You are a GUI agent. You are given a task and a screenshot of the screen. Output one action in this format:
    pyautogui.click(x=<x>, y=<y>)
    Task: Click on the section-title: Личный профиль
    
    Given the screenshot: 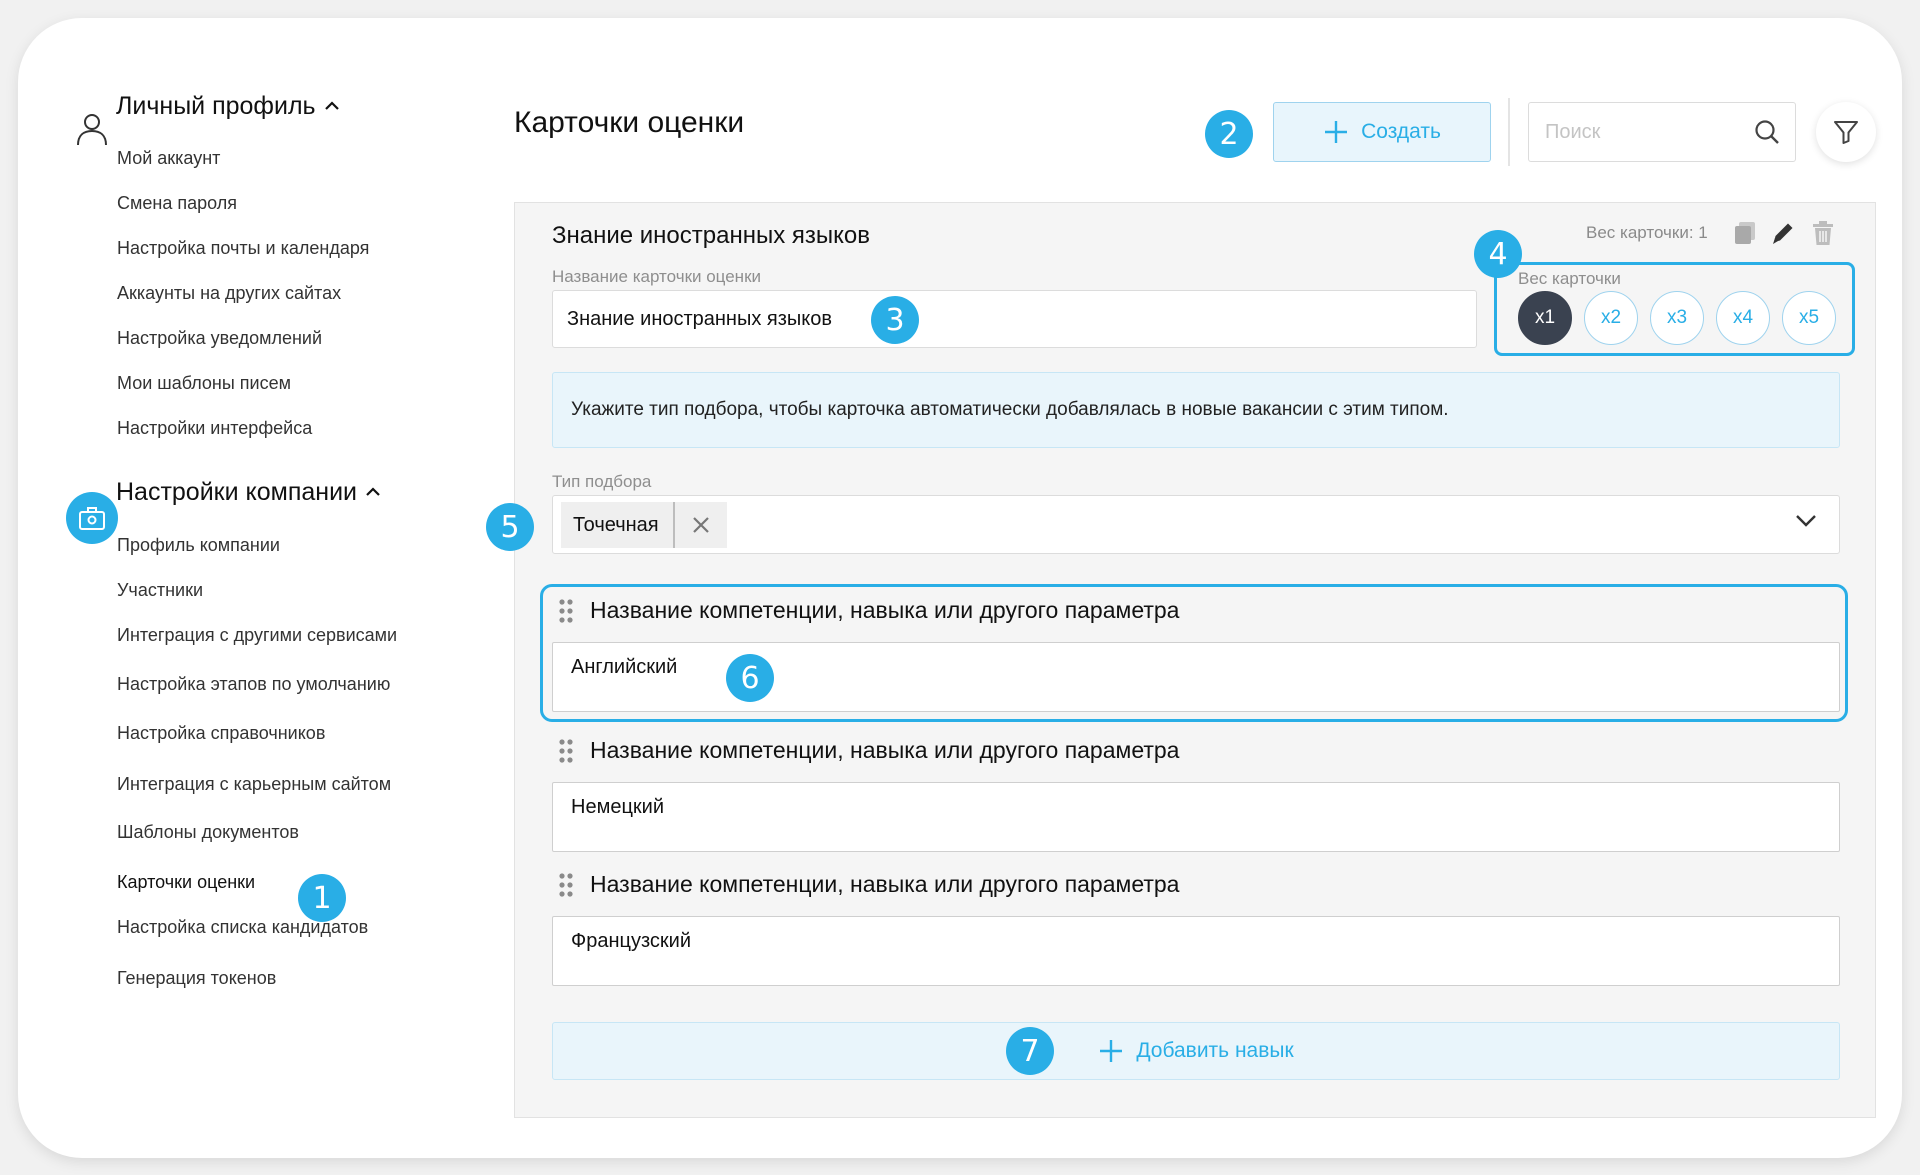 What is the action you would take?
    pyautogui.click(x=216, y=106)
    